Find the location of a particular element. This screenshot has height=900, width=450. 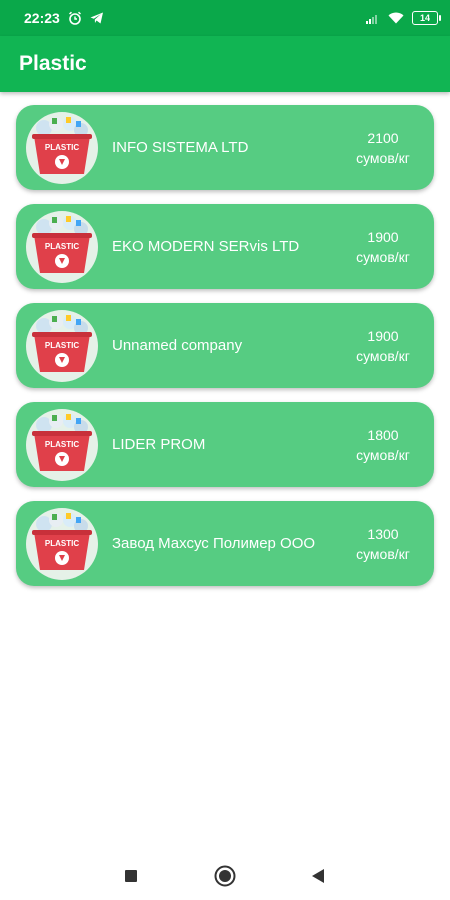

recents-square-icon is located at coordinates (131, 876).